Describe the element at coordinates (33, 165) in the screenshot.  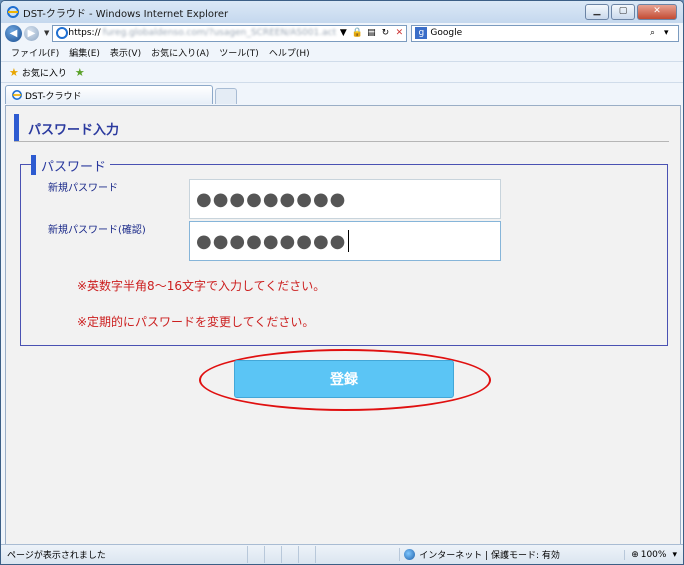
I see `legend-accent-bar` at that location.